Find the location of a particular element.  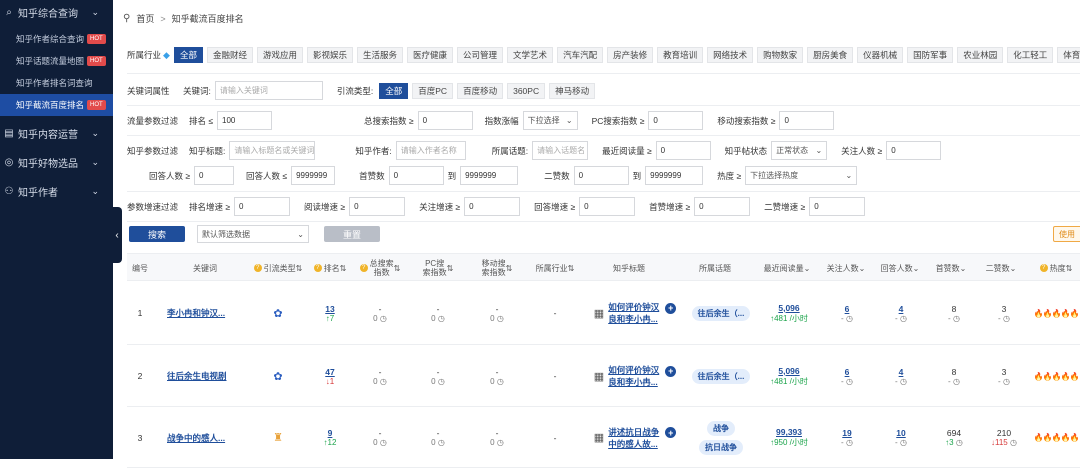

topic-input: 请输入话题名 is located at coordinates (560, 150).